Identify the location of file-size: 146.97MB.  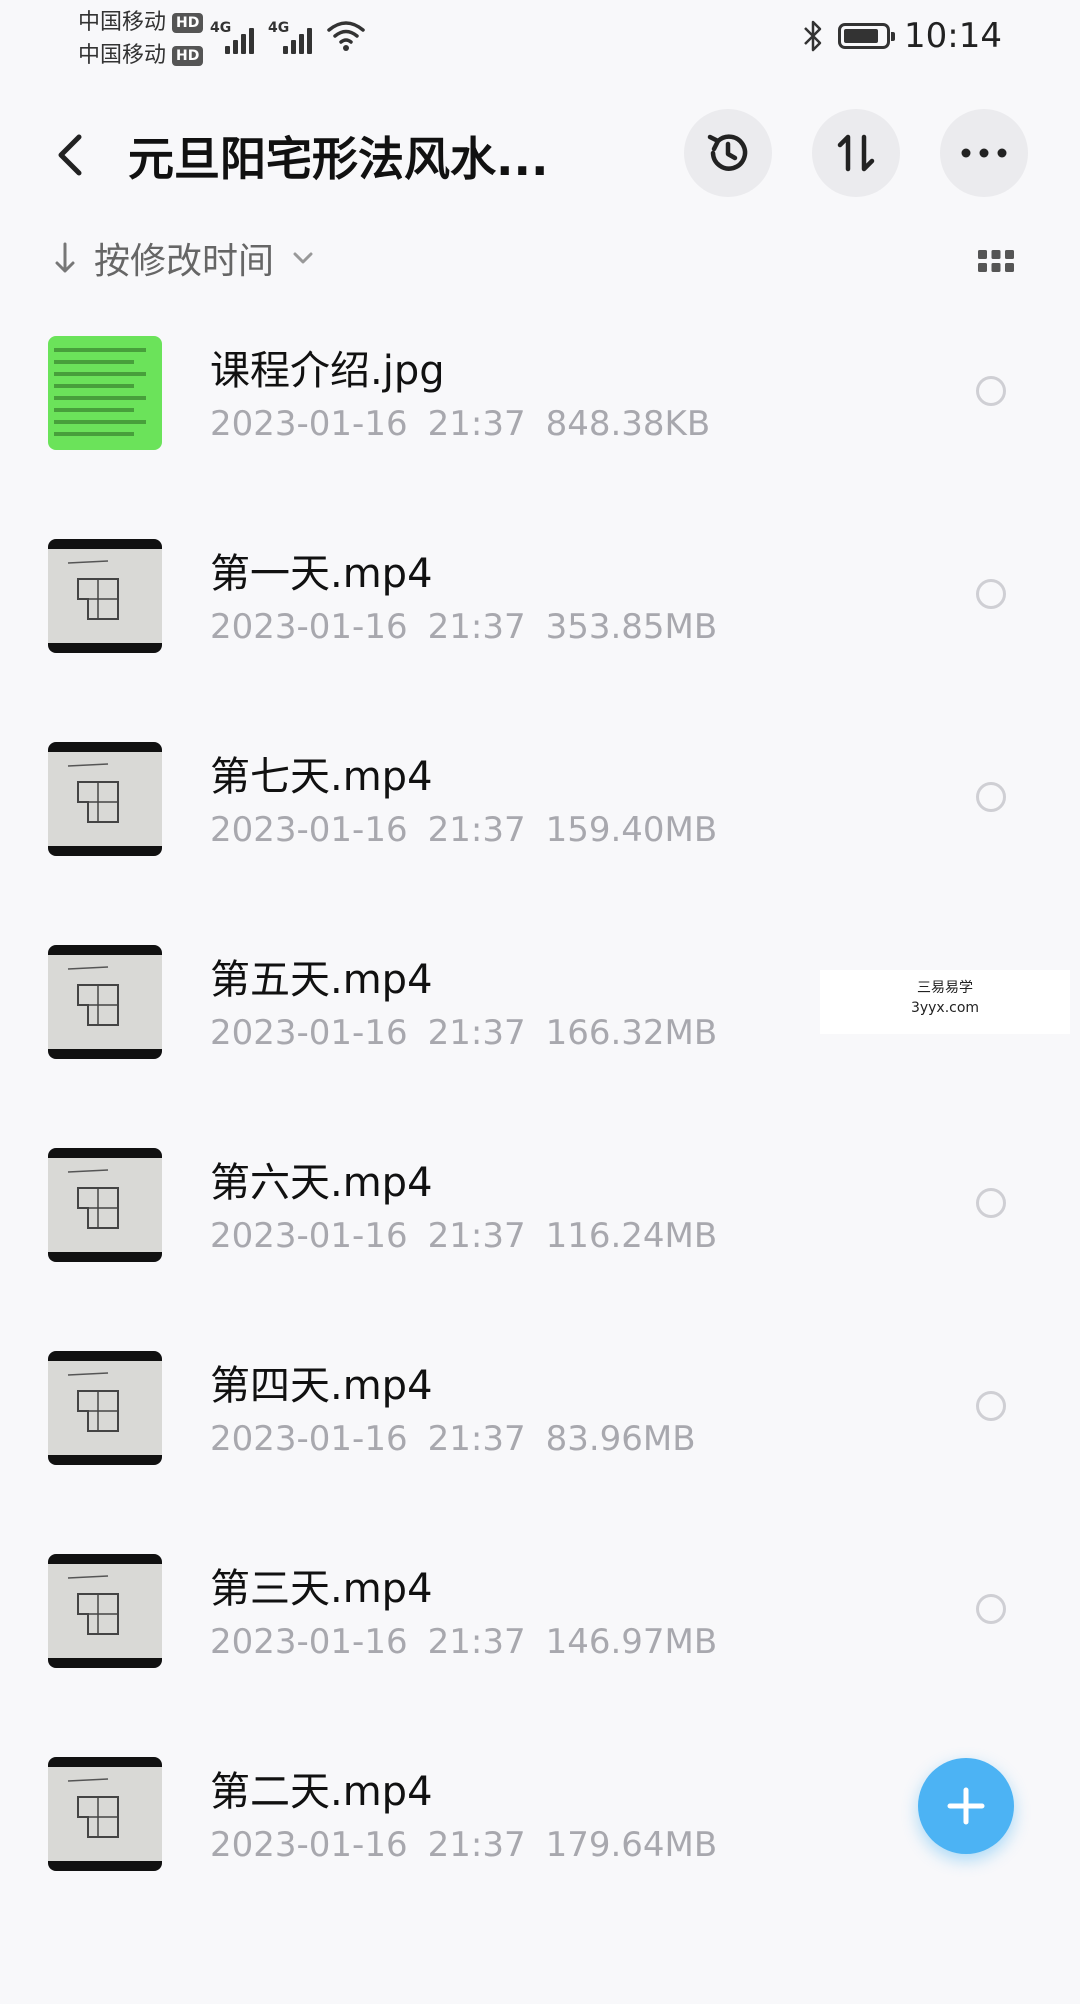
(631, 1642).